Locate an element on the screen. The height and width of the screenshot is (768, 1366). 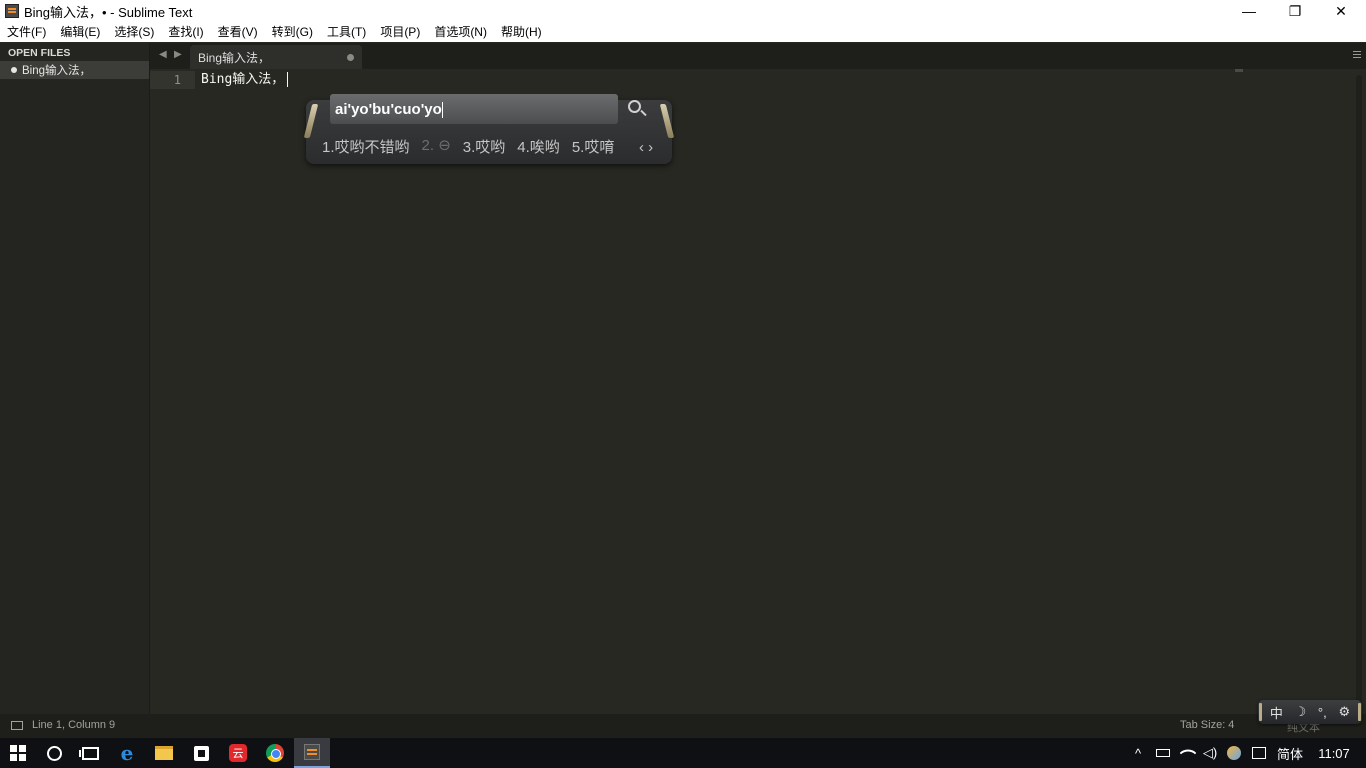
cortana-button is located at coordinates (54, 753).